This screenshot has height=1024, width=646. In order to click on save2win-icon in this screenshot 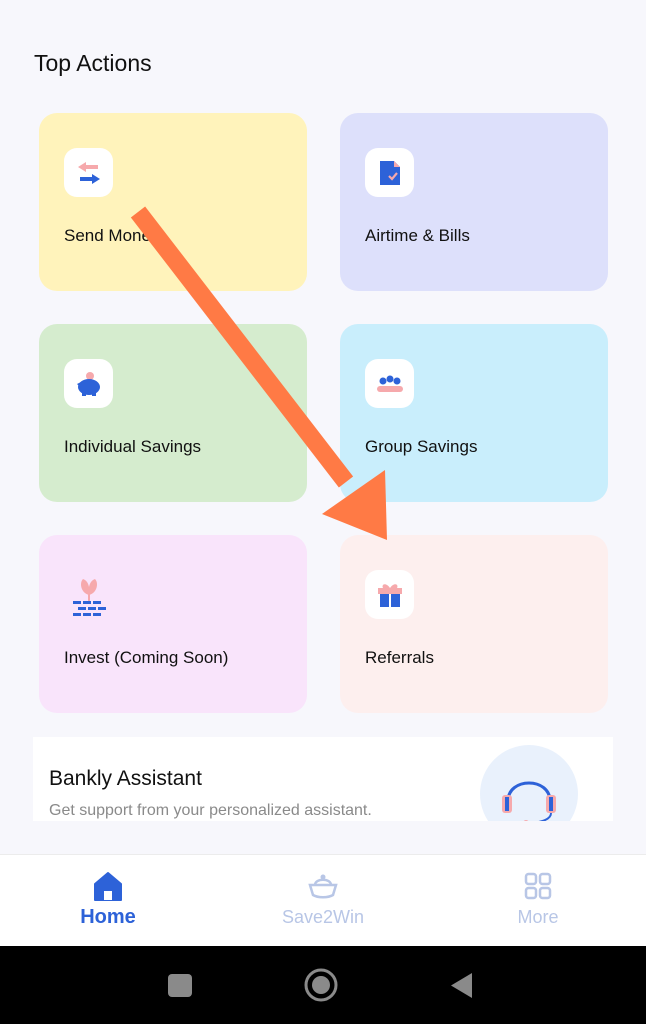, I will do `click(323, 886)`.